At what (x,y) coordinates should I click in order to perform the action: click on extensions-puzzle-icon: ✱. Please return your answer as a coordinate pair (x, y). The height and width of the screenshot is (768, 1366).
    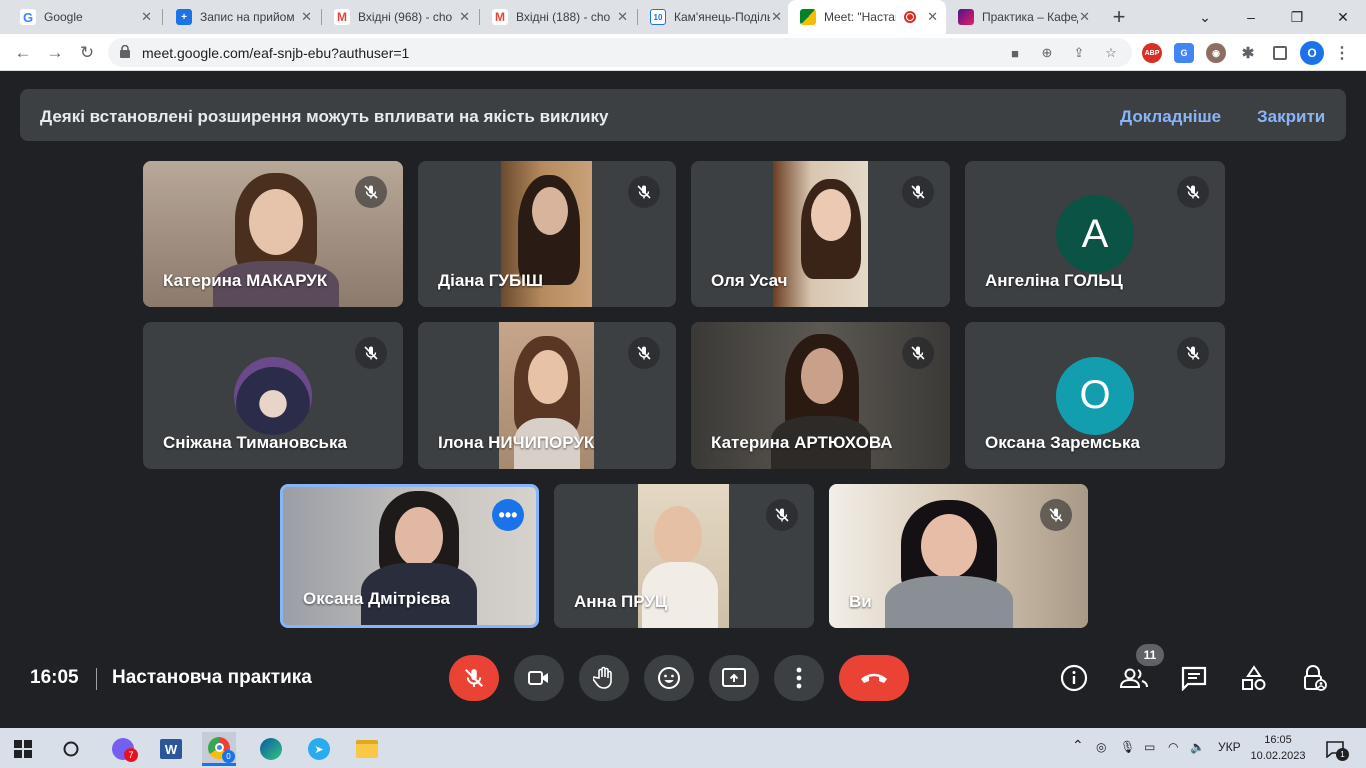
    Looking at the image, I should click on (1248, 53).